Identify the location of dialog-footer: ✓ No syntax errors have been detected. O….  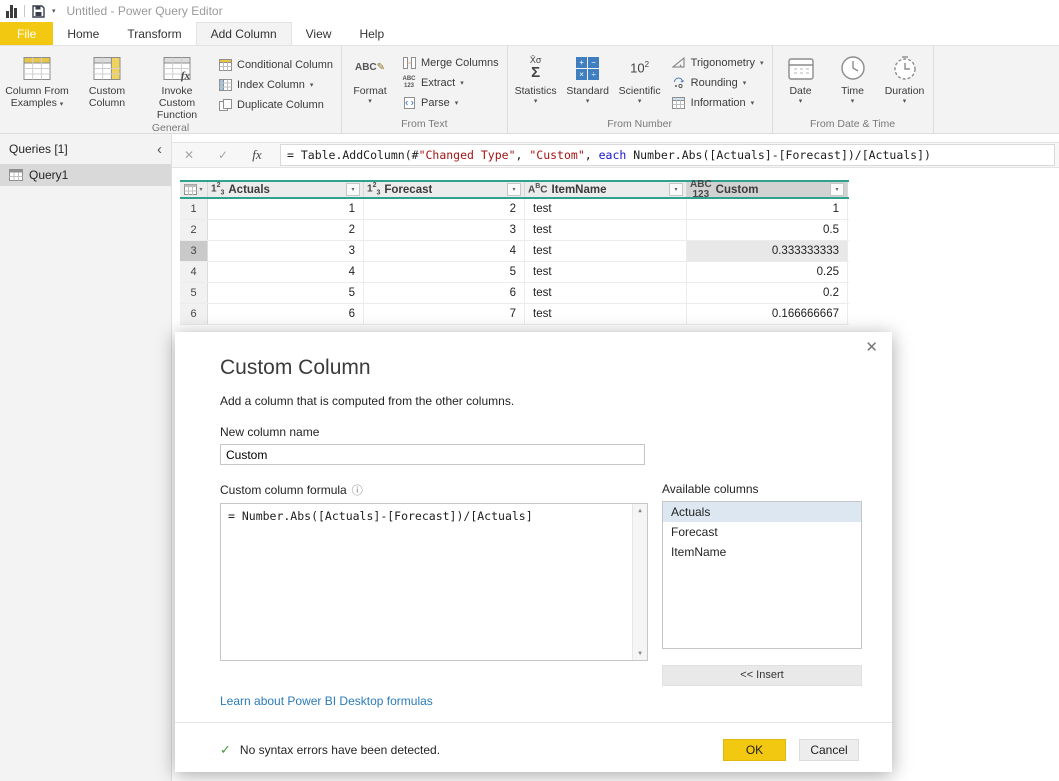
(539, 750).